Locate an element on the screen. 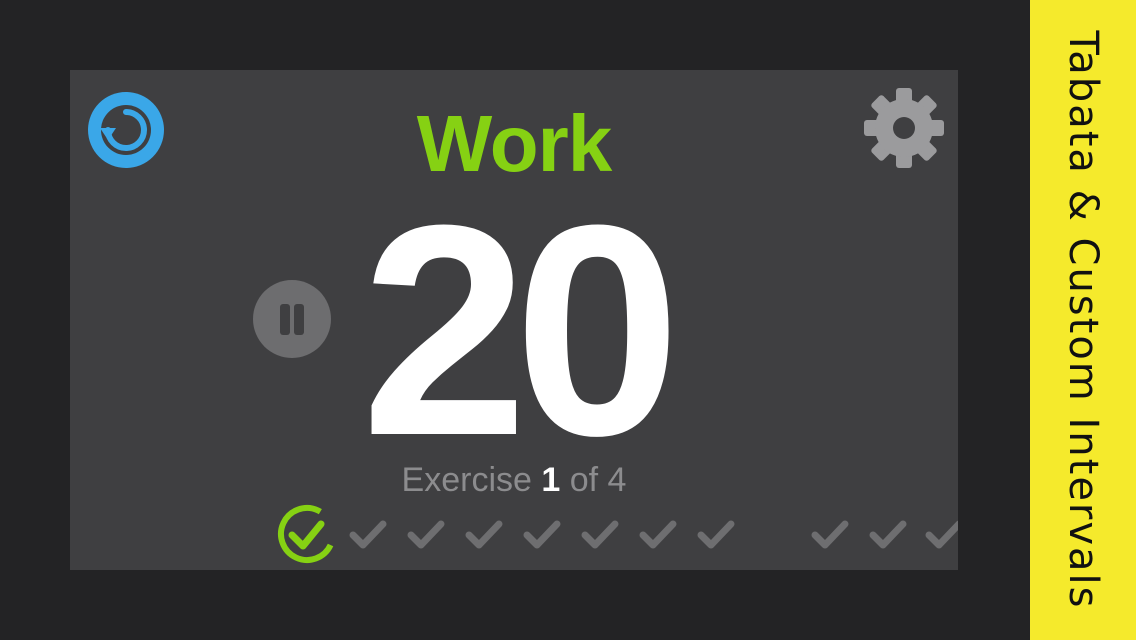 The width and height of the screenshot is (1136, 640). exercise-total: 4 is located at coordinates (617, 480).